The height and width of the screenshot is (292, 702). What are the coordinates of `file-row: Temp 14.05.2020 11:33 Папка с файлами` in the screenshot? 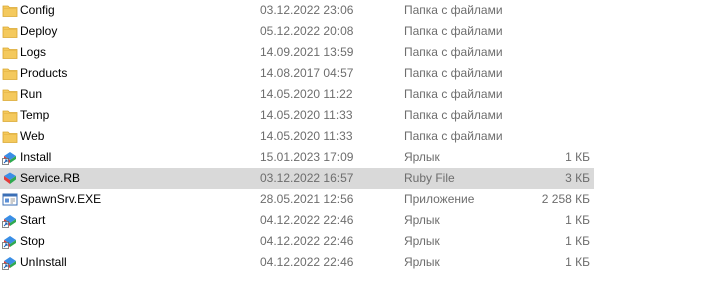 It's located at (297, 115).